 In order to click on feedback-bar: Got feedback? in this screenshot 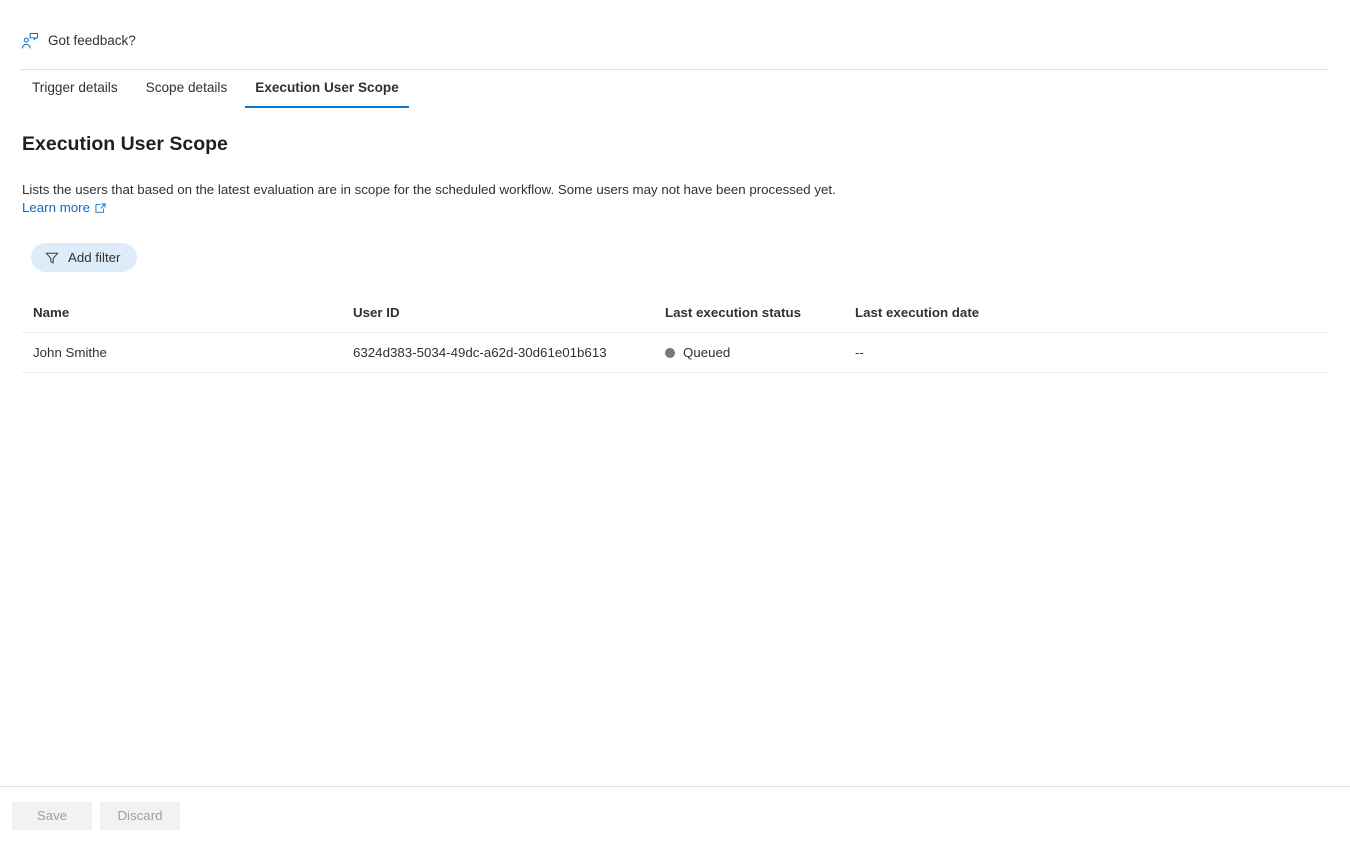, I will do `click(675, 35)`.